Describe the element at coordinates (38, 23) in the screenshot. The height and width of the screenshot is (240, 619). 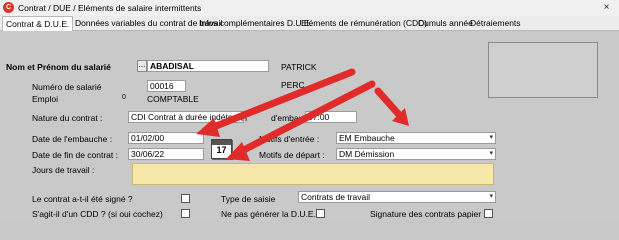
I see `tab-contrat-due: Contrat & D.U.E.` at that location.